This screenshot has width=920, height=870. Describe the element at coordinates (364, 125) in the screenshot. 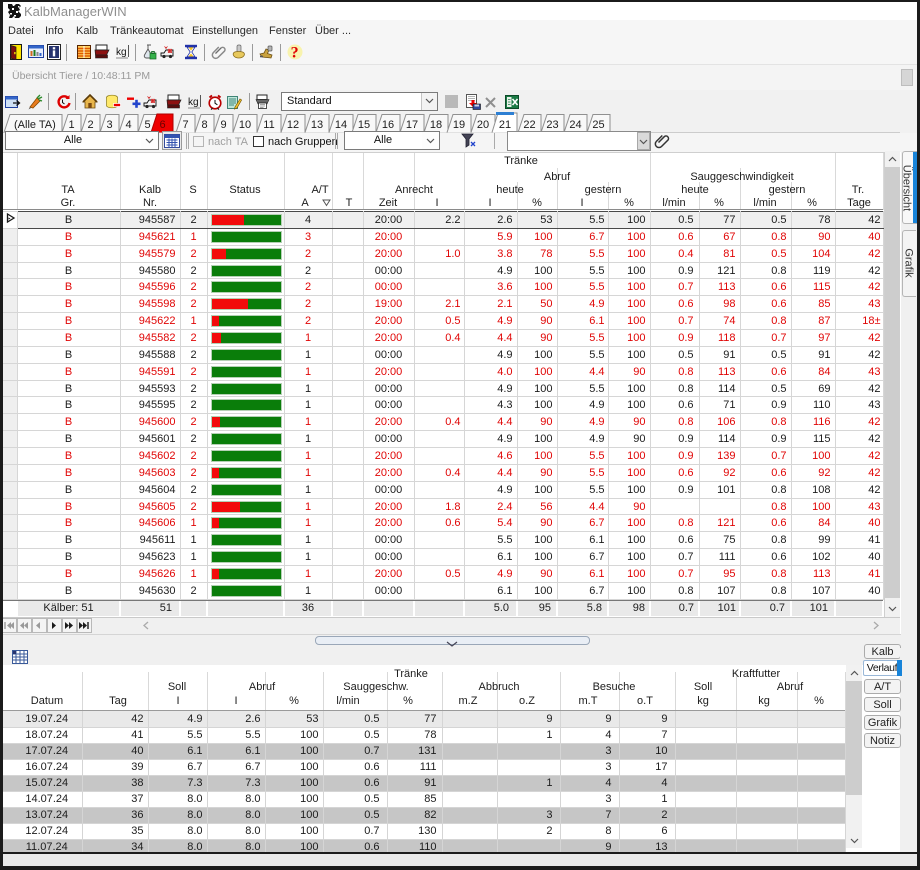

I see `svg-text: 15` at that location.